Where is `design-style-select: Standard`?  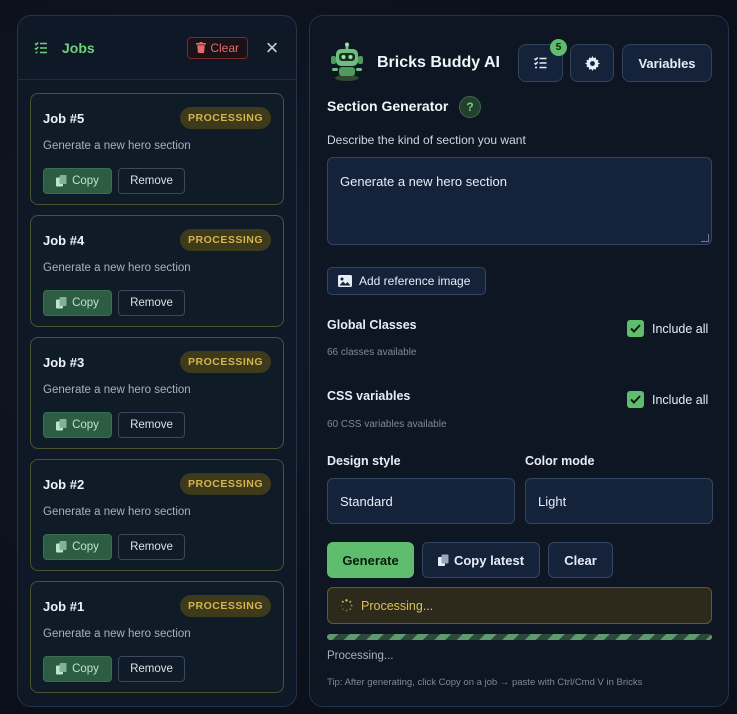 design-style-select: Standard is located at coordinates (421, 501).